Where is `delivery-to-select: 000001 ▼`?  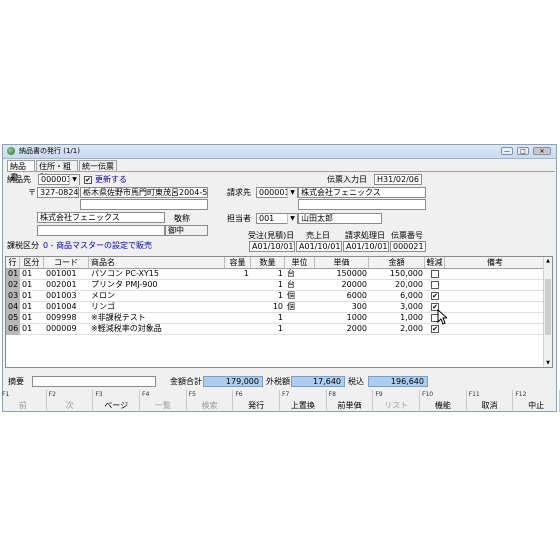
delivery-to-select: 000001 ▼ is located at coordinates (59, 179).